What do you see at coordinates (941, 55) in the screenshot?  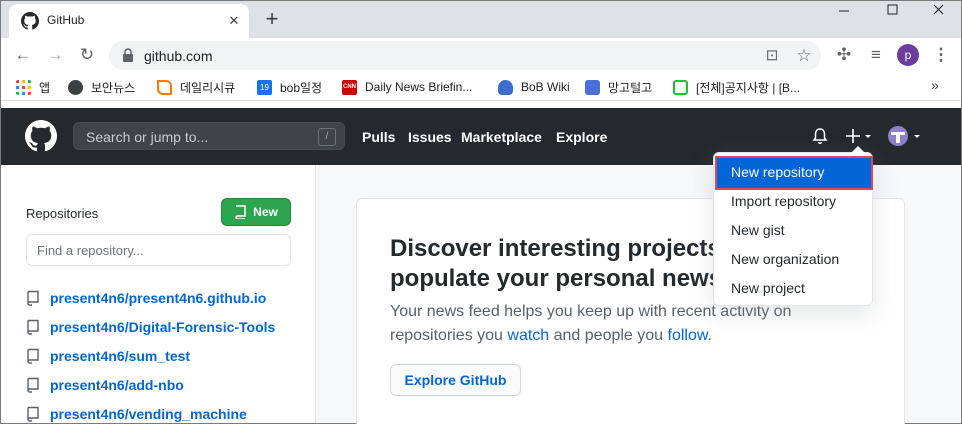 I see `browser-menu-kebab-icon: ⋮` at bounding box center [941, 55].